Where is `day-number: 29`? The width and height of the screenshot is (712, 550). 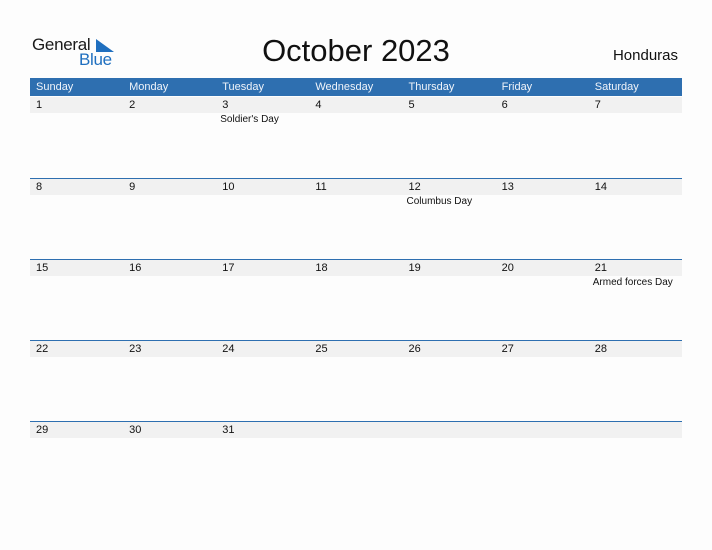
day-number: 29 is located at coordinates (42, 430).